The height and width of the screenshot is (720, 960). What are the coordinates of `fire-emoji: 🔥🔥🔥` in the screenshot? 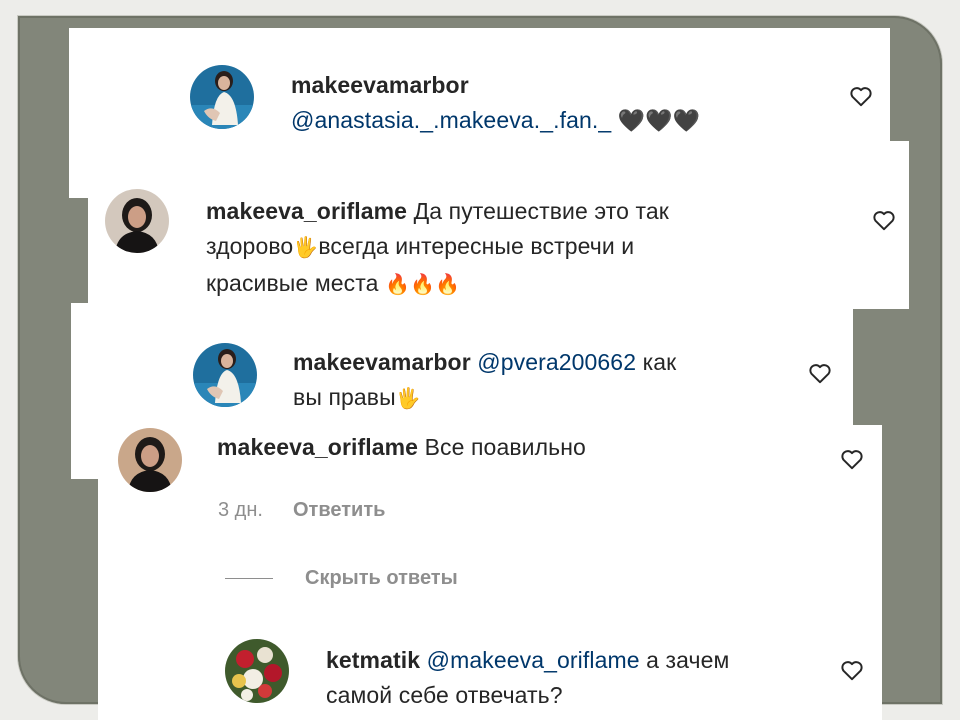 It's located at (423, 285).